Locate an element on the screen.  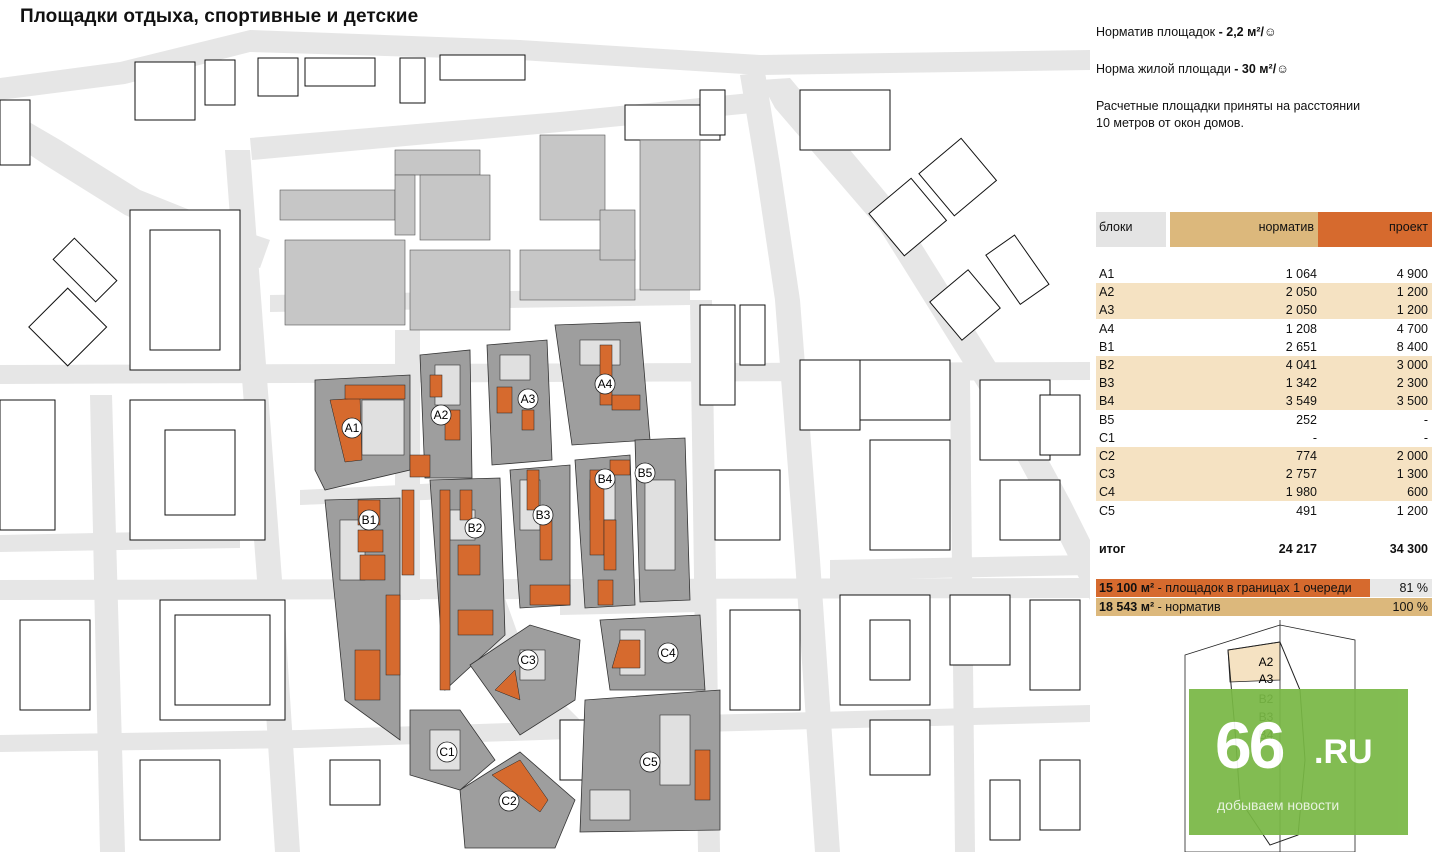
label-c1: C1 is located at coordinates (447, 752).